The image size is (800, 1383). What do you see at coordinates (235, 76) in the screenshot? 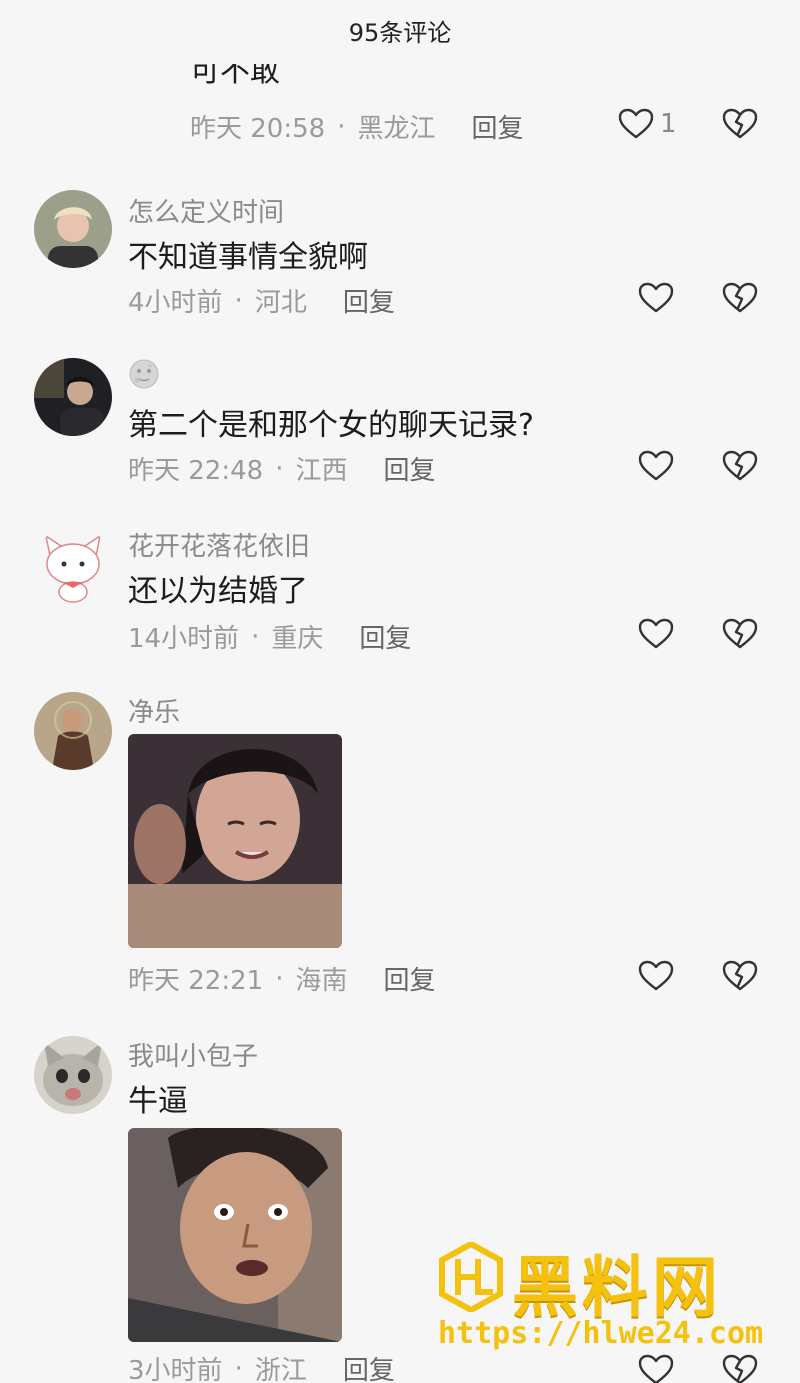
I see `comment-text-clipped: 可不敢` at bounding box center [235, 76].